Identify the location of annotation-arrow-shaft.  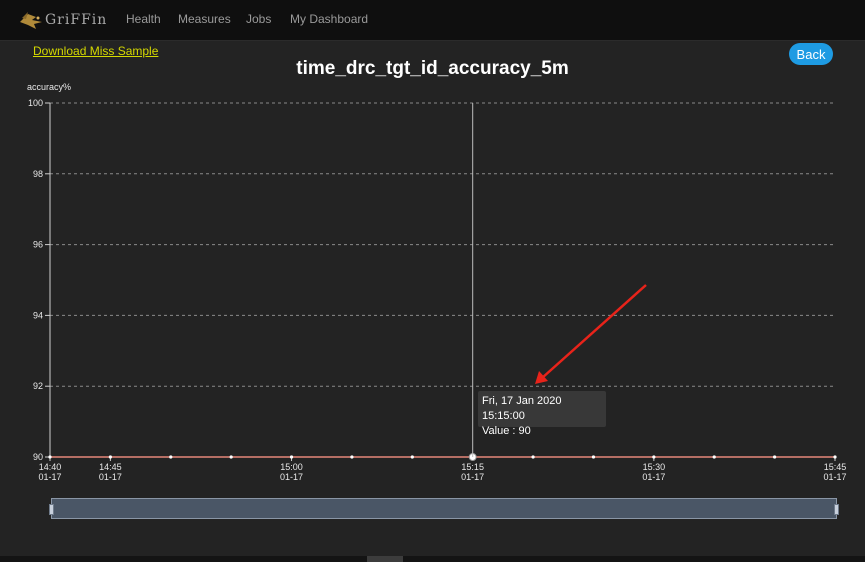
(594, 331).